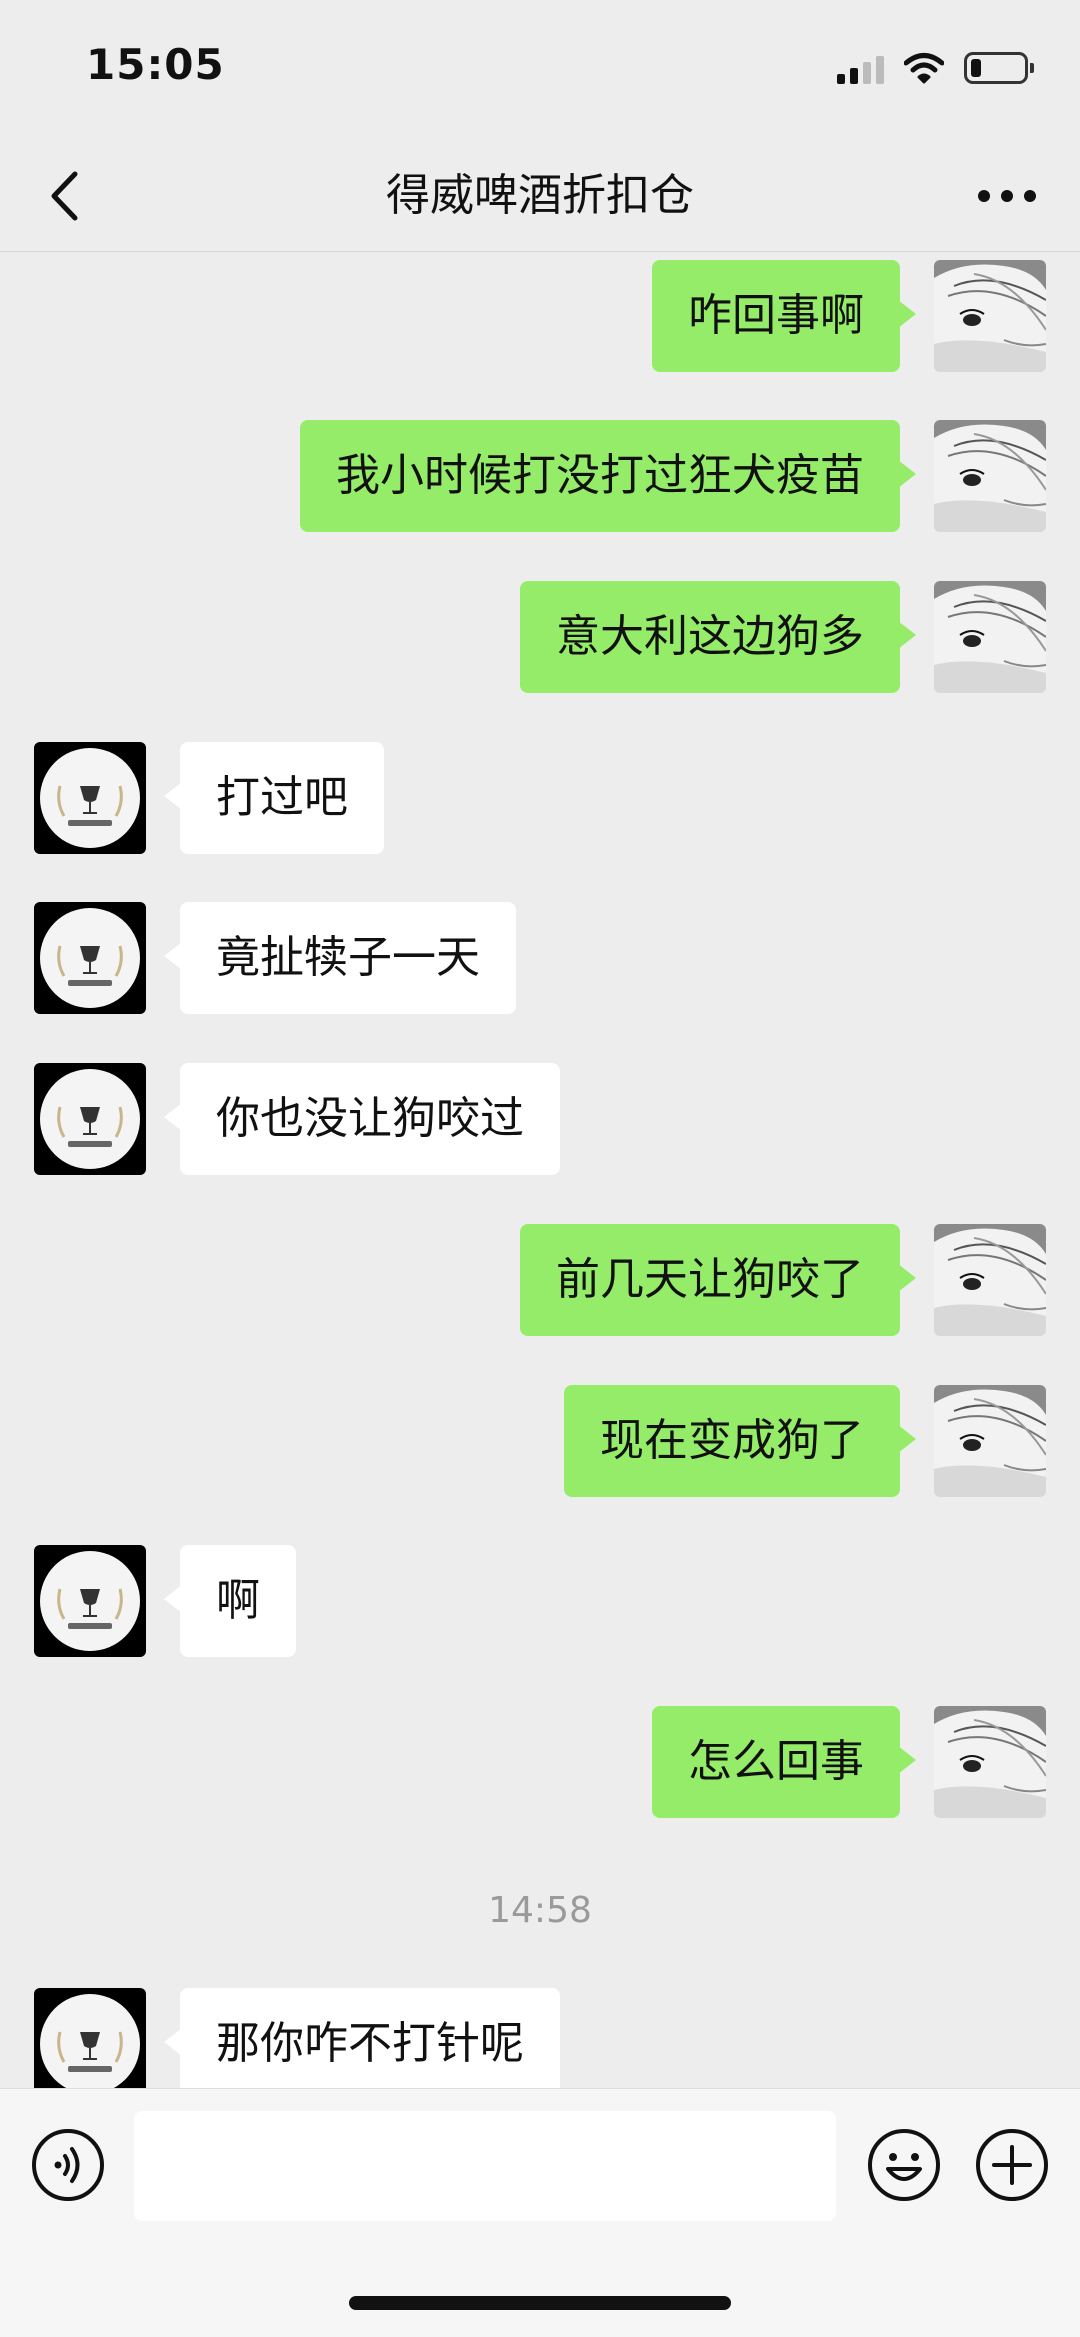 This screenshot has height=2337, width=1080. Describe the element at coordinates (274, 798) in the screenshot. I see `message-bubble: 打过吧` at that location.